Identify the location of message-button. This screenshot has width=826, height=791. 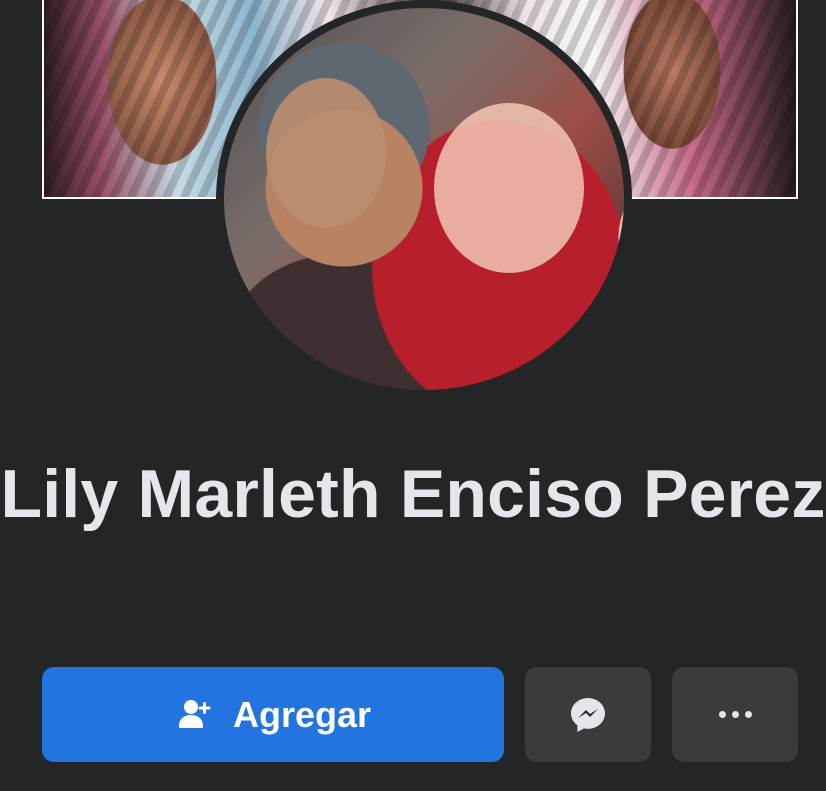
(588, 714).